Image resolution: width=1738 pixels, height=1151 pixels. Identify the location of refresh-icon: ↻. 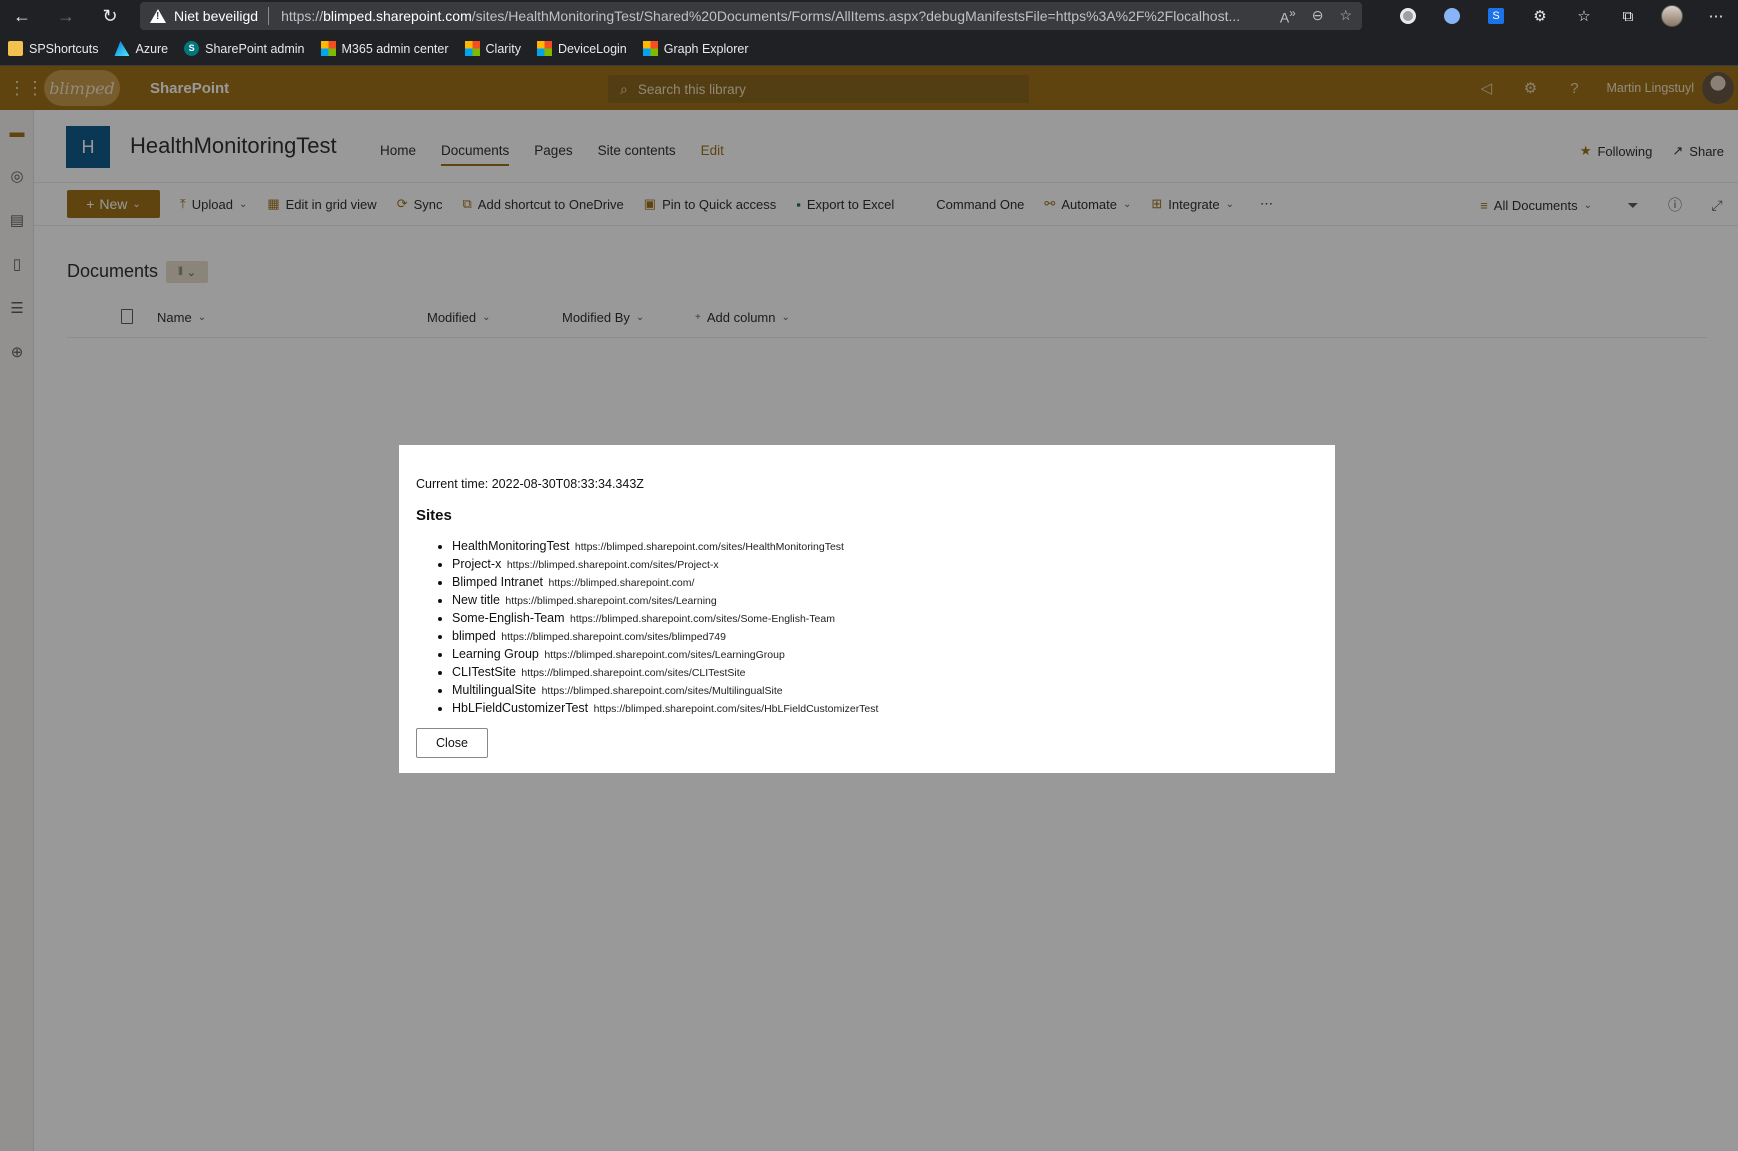
(110, 16).